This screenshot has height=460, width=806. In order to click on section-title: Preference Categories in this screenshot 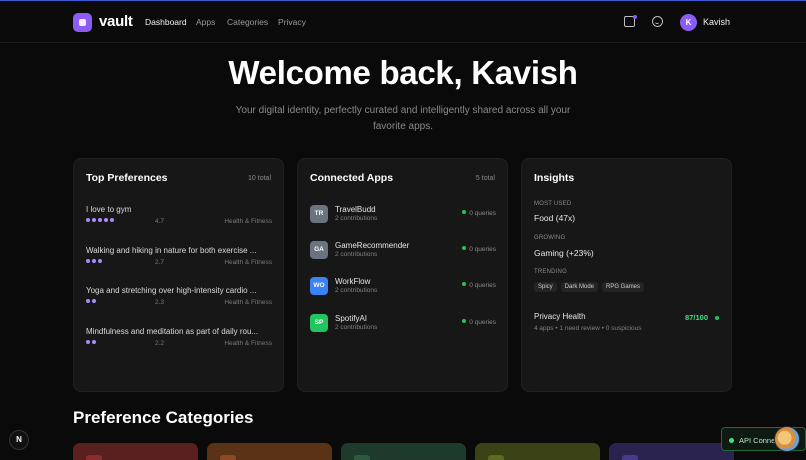, I will do `click(163, 417)`.